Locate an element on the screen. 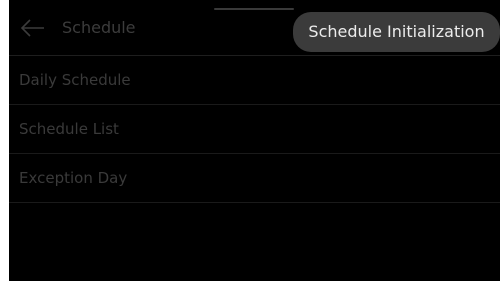 Image resolution: width=501 pixels, height=281 pixels. schedule-initialization-button: Schedule Initialization is located at coordinates (396, 32).